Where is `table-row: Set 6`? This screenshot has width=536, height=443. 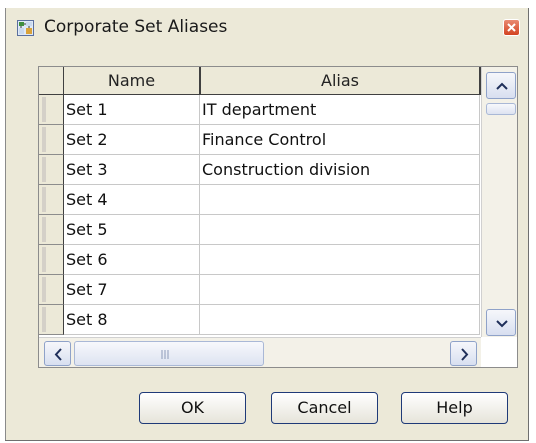
table-row: Set 6 is located at coordinates (259, 260).